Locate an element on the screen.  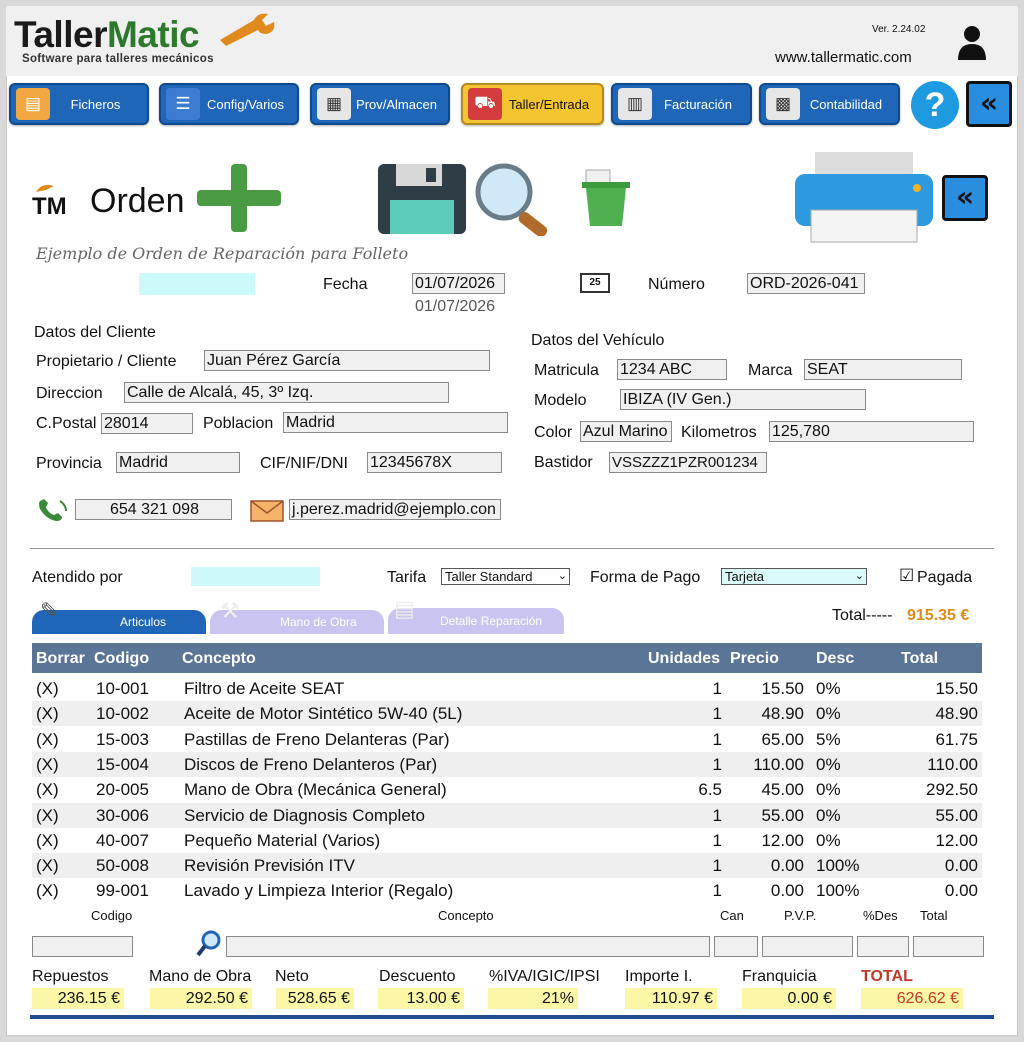
row-price: 45.00 is located at coordinates (782, 790).